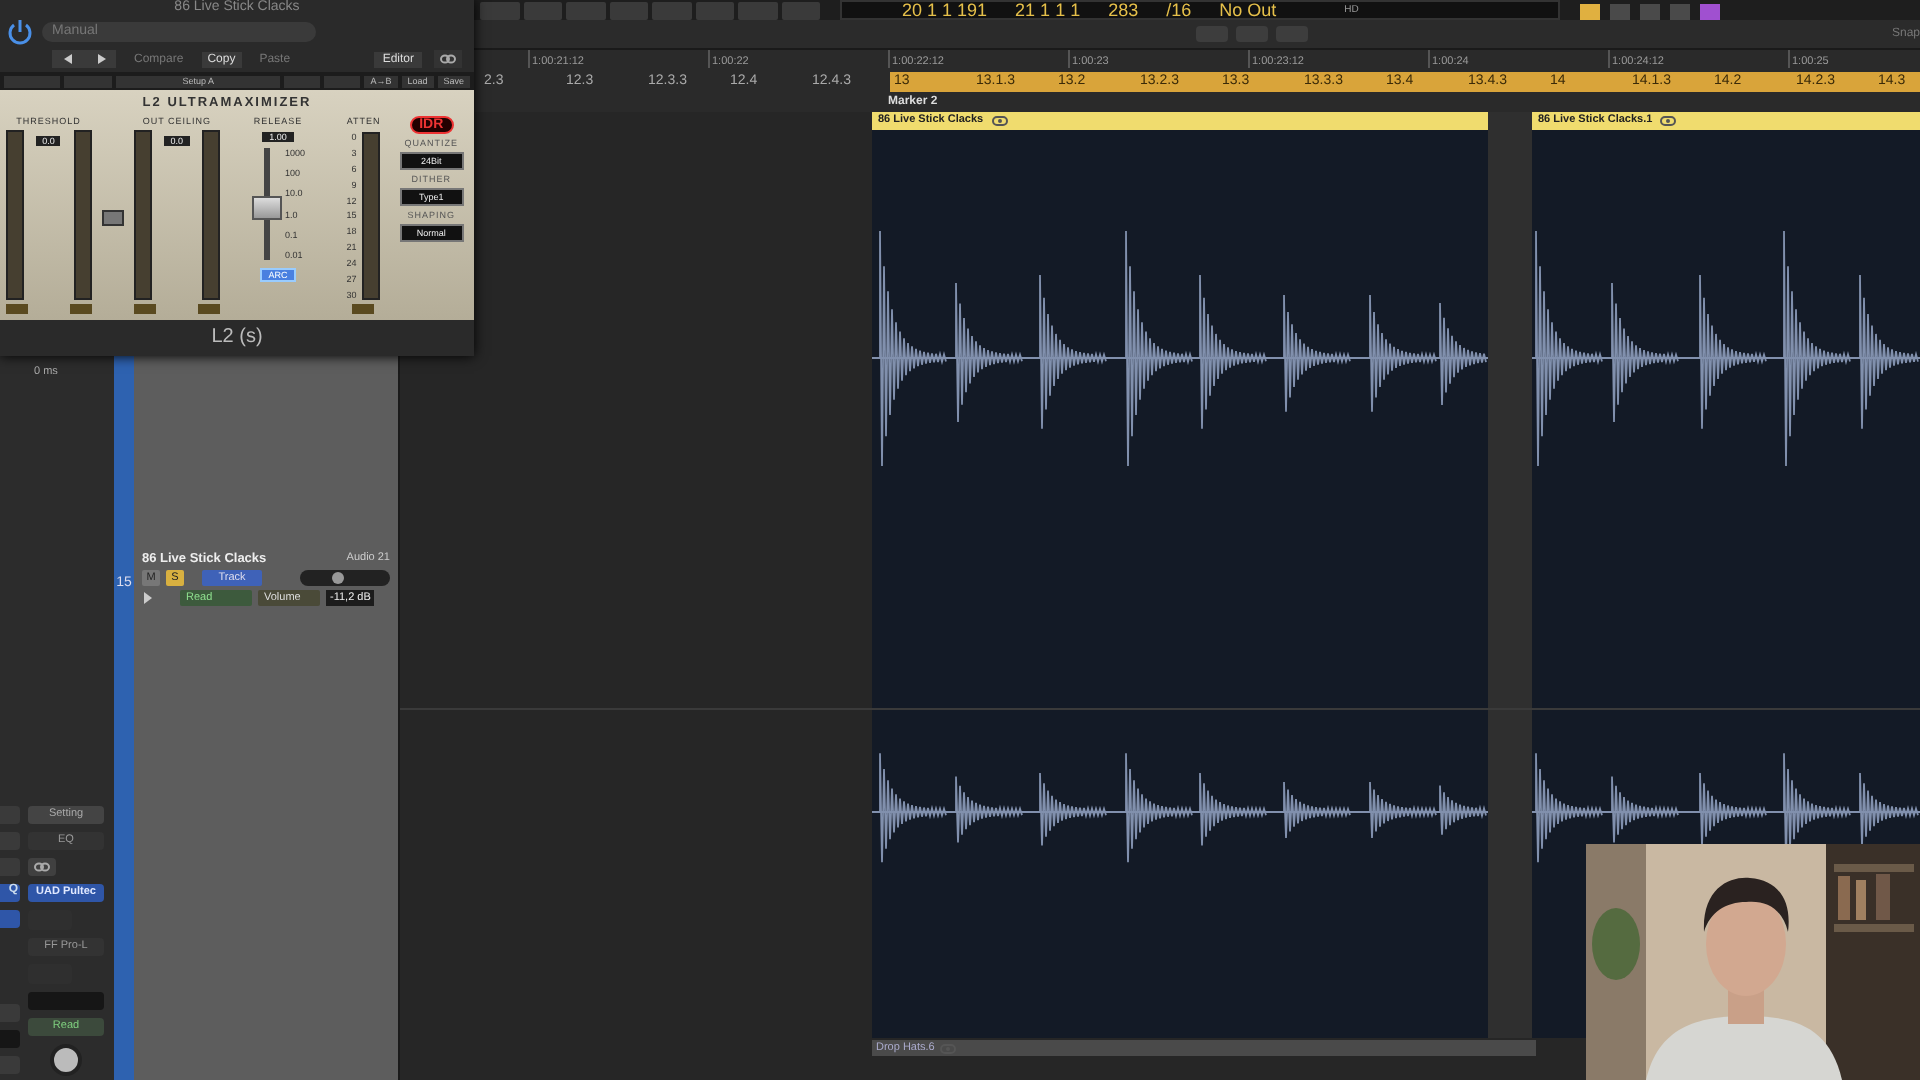 The width and height of the screenshot is (1920, 1080). What do you see at coordinates (1048, 10) in the screenshot?
I see `end-position: 21 1 1 1` at bounding box center [1048, 10].